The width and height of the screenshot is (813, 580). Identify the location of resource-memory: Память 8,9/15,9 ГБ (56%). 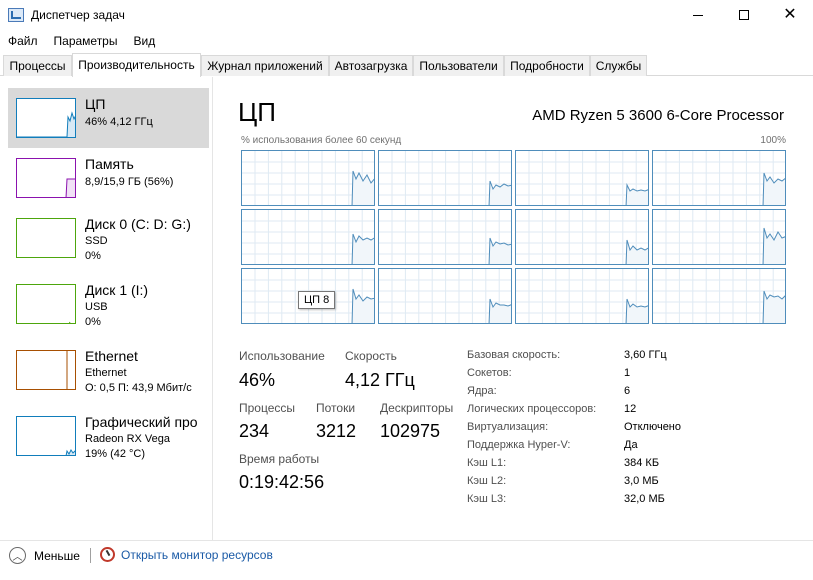
(109, 178).